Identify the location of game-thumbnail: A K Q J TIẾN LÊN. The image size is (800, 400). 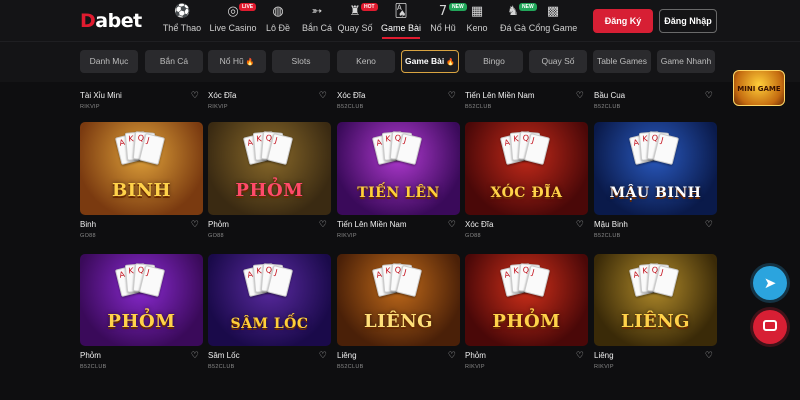
(398, 168).